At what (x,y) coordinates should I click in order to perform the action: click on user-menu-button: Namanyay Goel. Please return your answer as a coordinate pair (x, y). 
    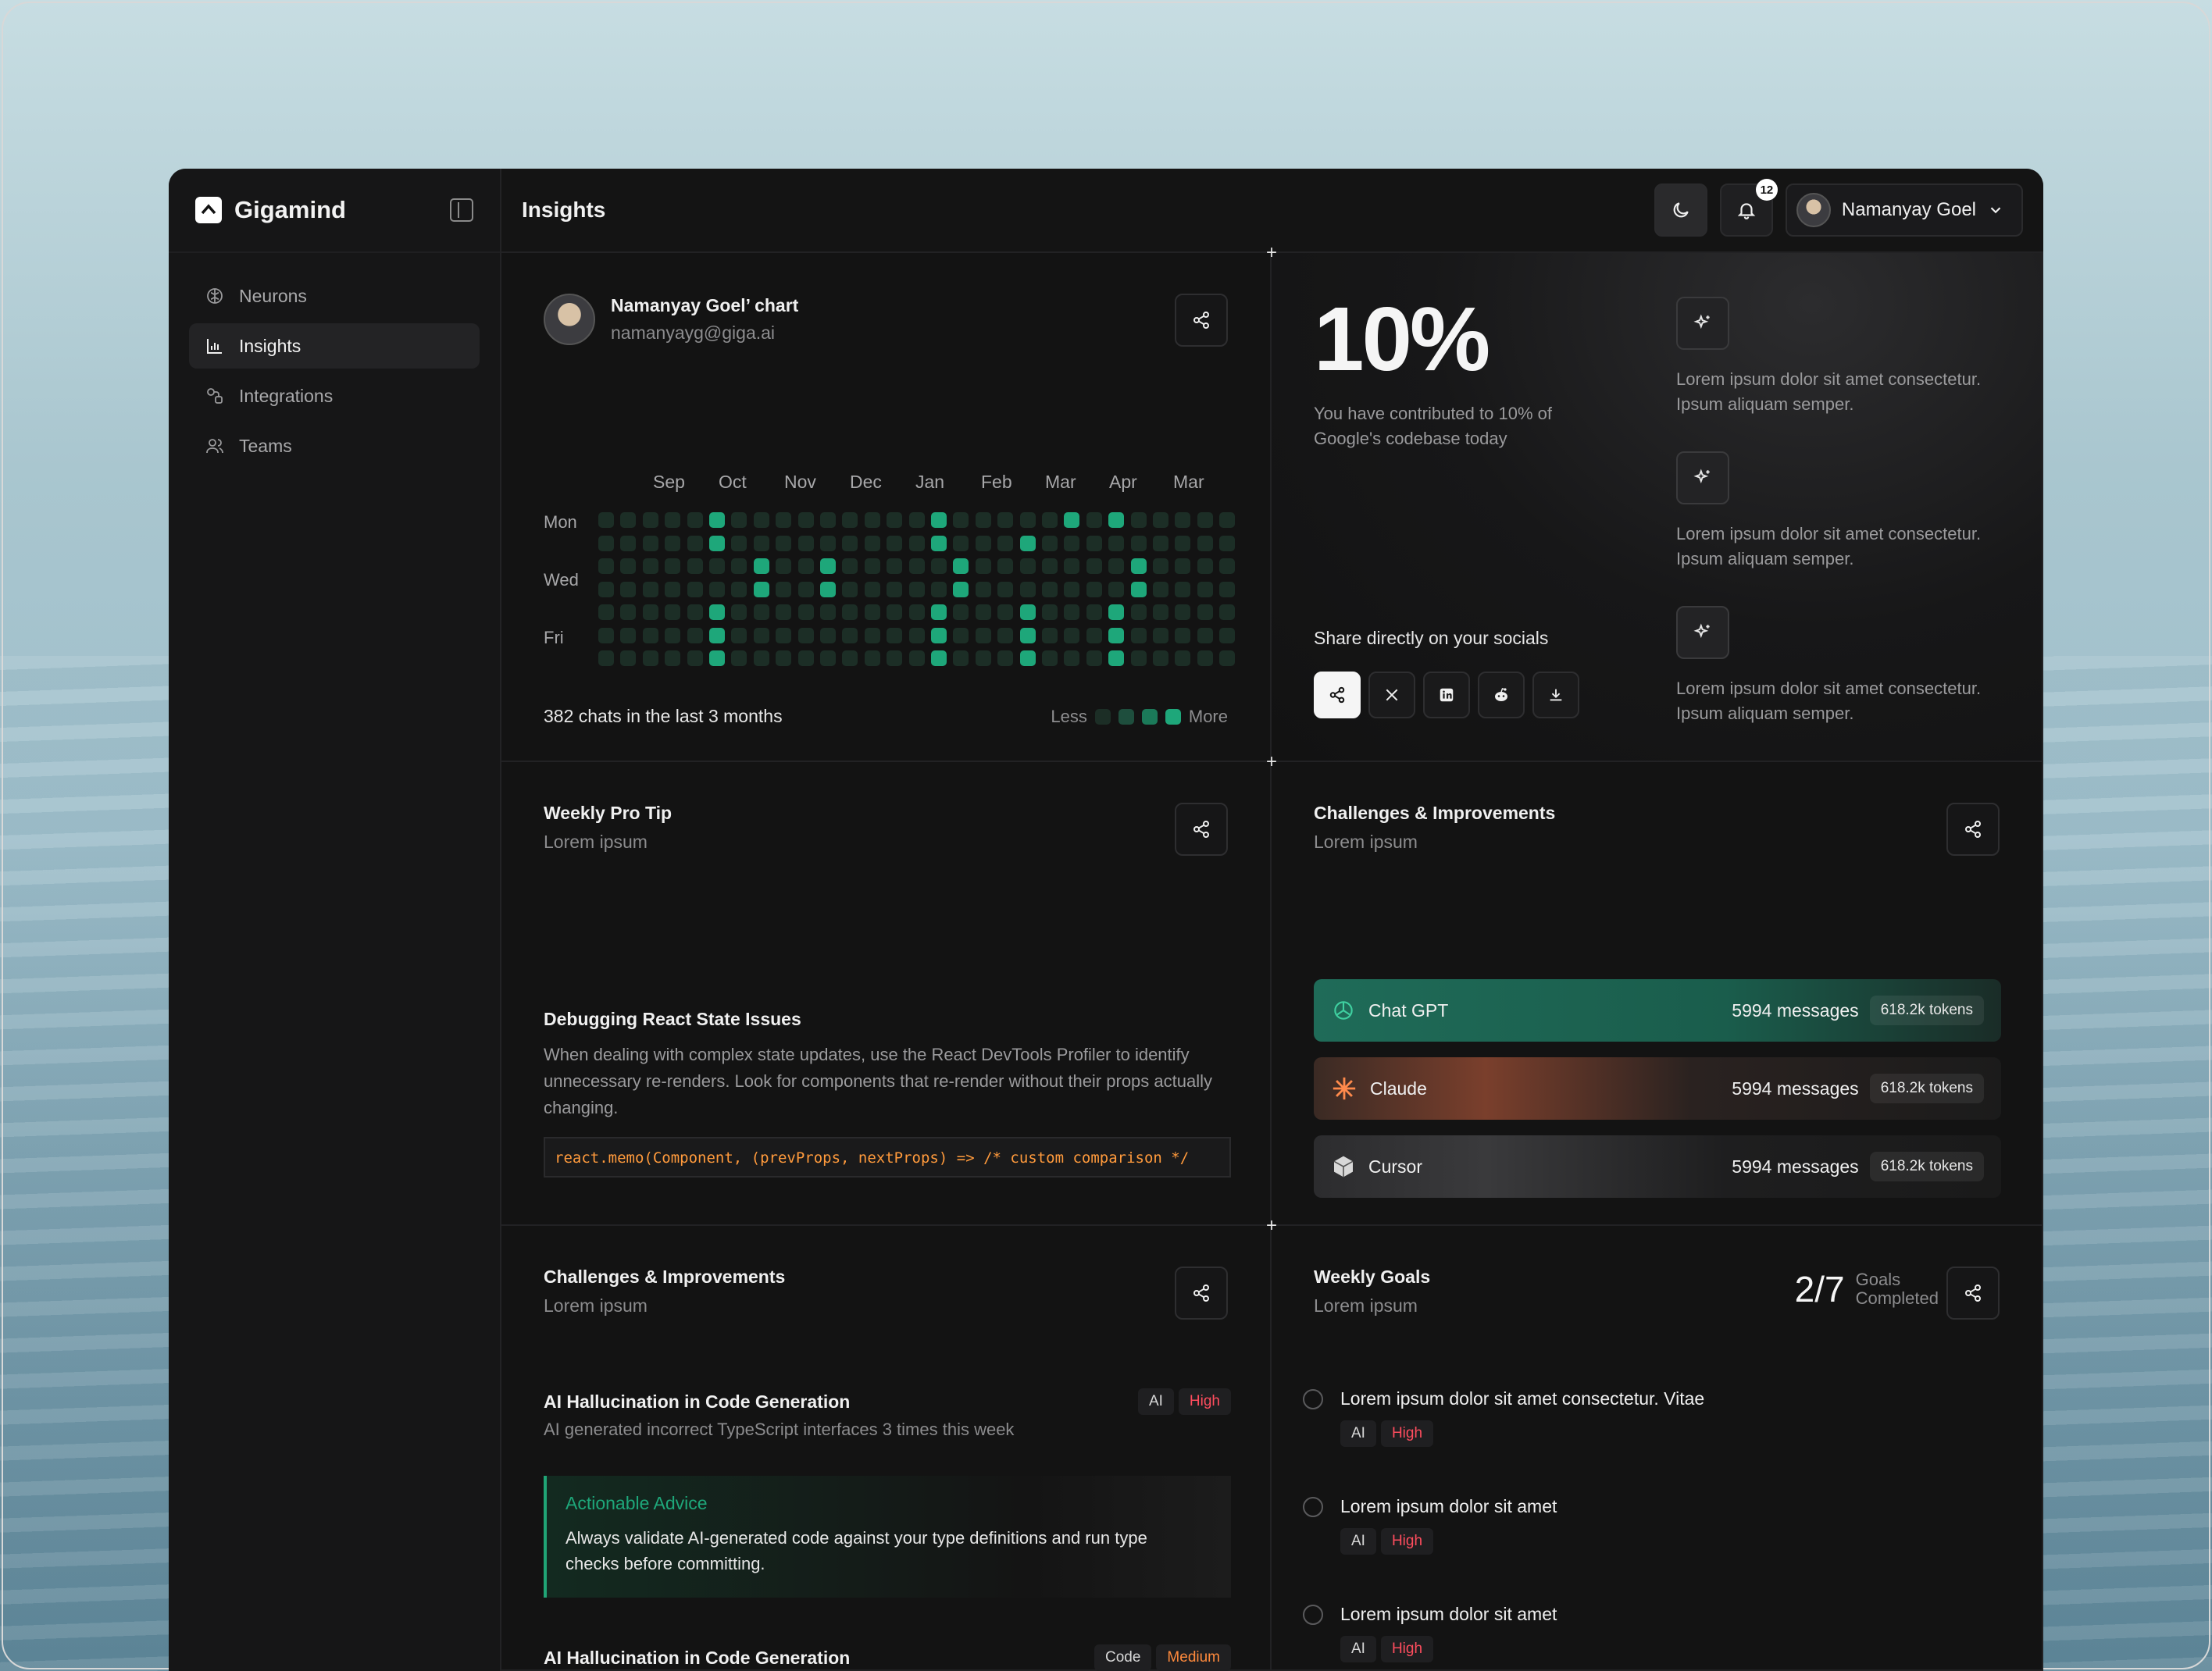
    Looking at the image, I should click on (1904, 210).